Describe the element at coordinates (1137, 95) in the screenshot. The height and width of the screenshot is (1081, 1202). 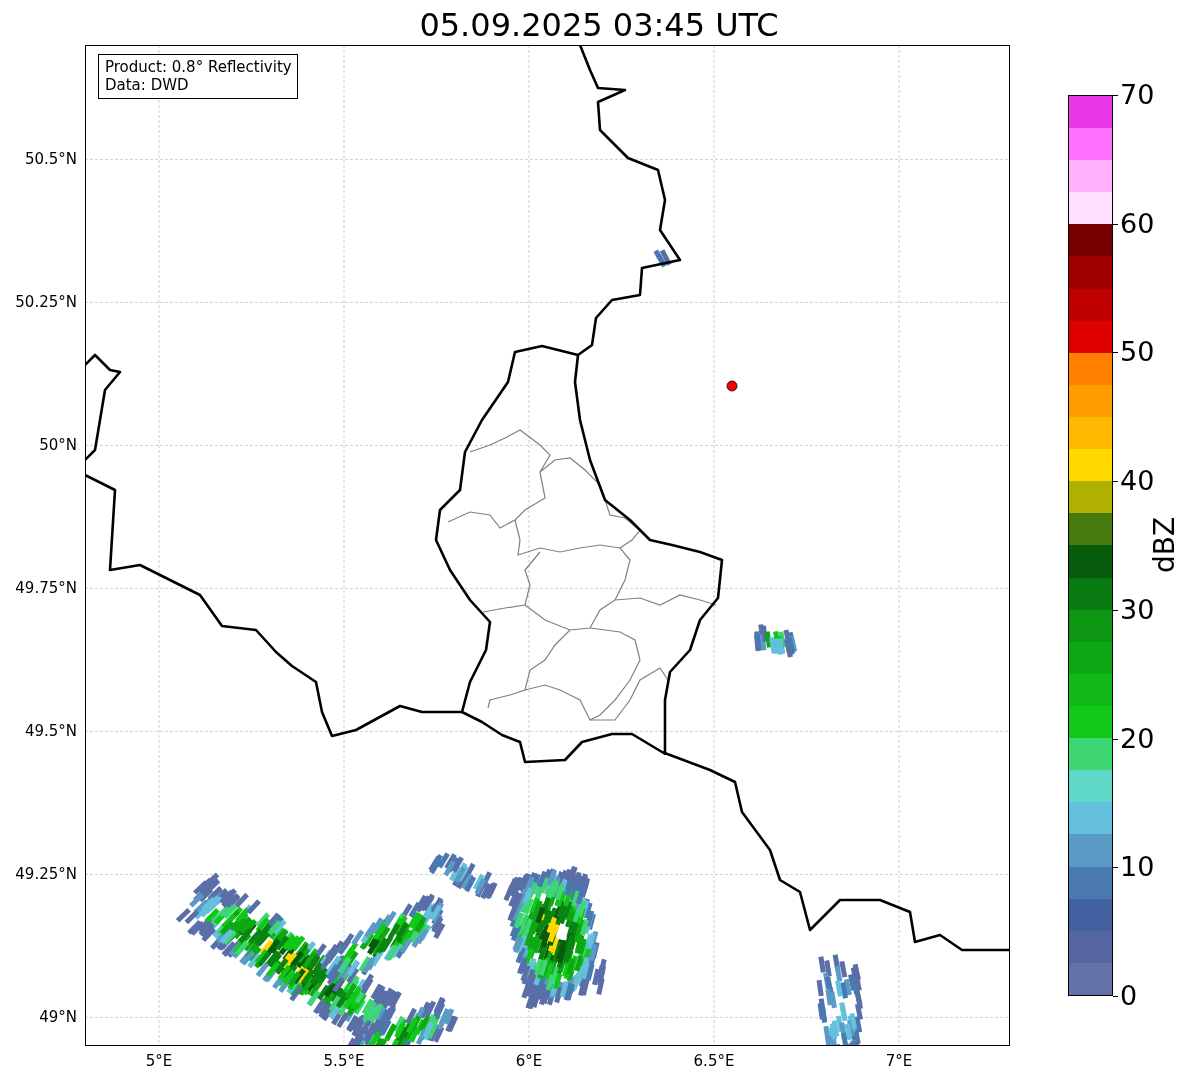
I see `colorbar-tick-label: 70` at that location.